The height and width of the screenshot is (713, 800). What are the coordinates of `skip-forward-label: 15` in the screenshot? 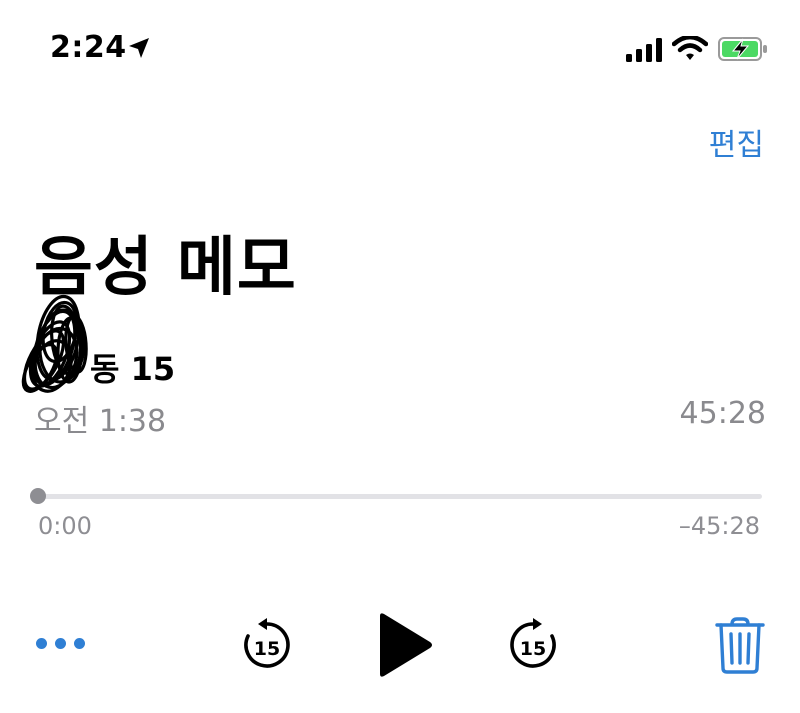 It's located at (533, 649).